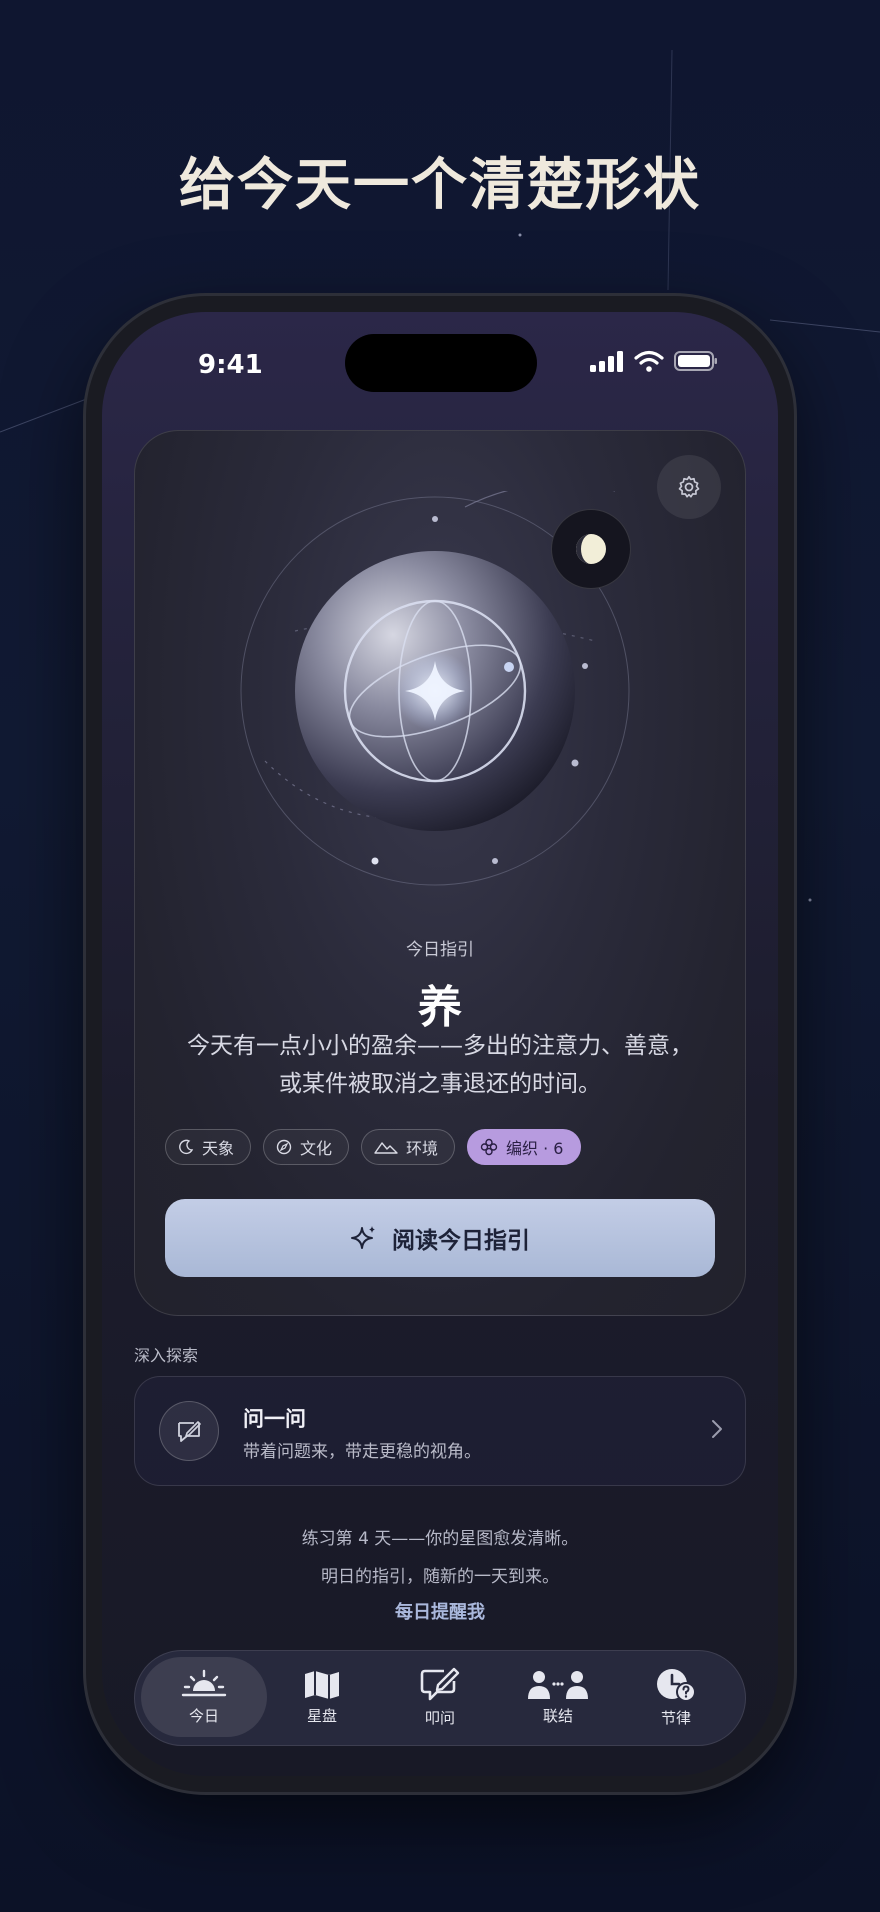  I want to click on status-time: 9:41, so click(230, 365).